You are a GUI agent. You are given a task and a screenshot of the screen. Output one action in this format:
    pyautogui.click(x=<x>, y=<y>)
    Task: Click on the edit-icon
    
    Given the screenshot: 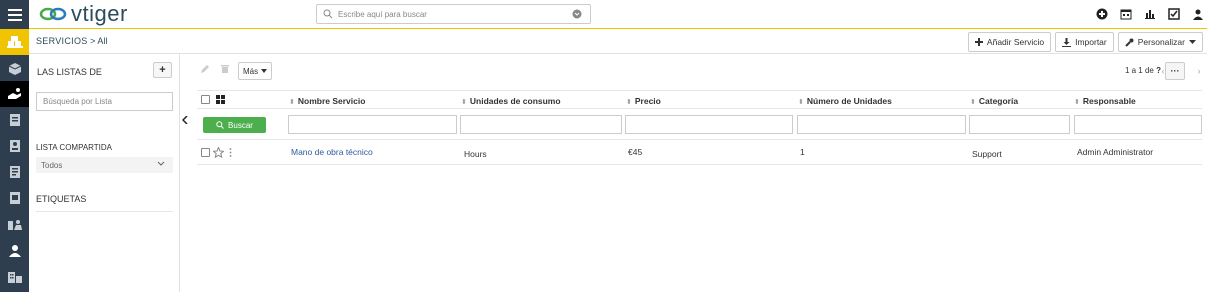 What is the action you would take?
    pyautogui.click(x=205, y=69)
    